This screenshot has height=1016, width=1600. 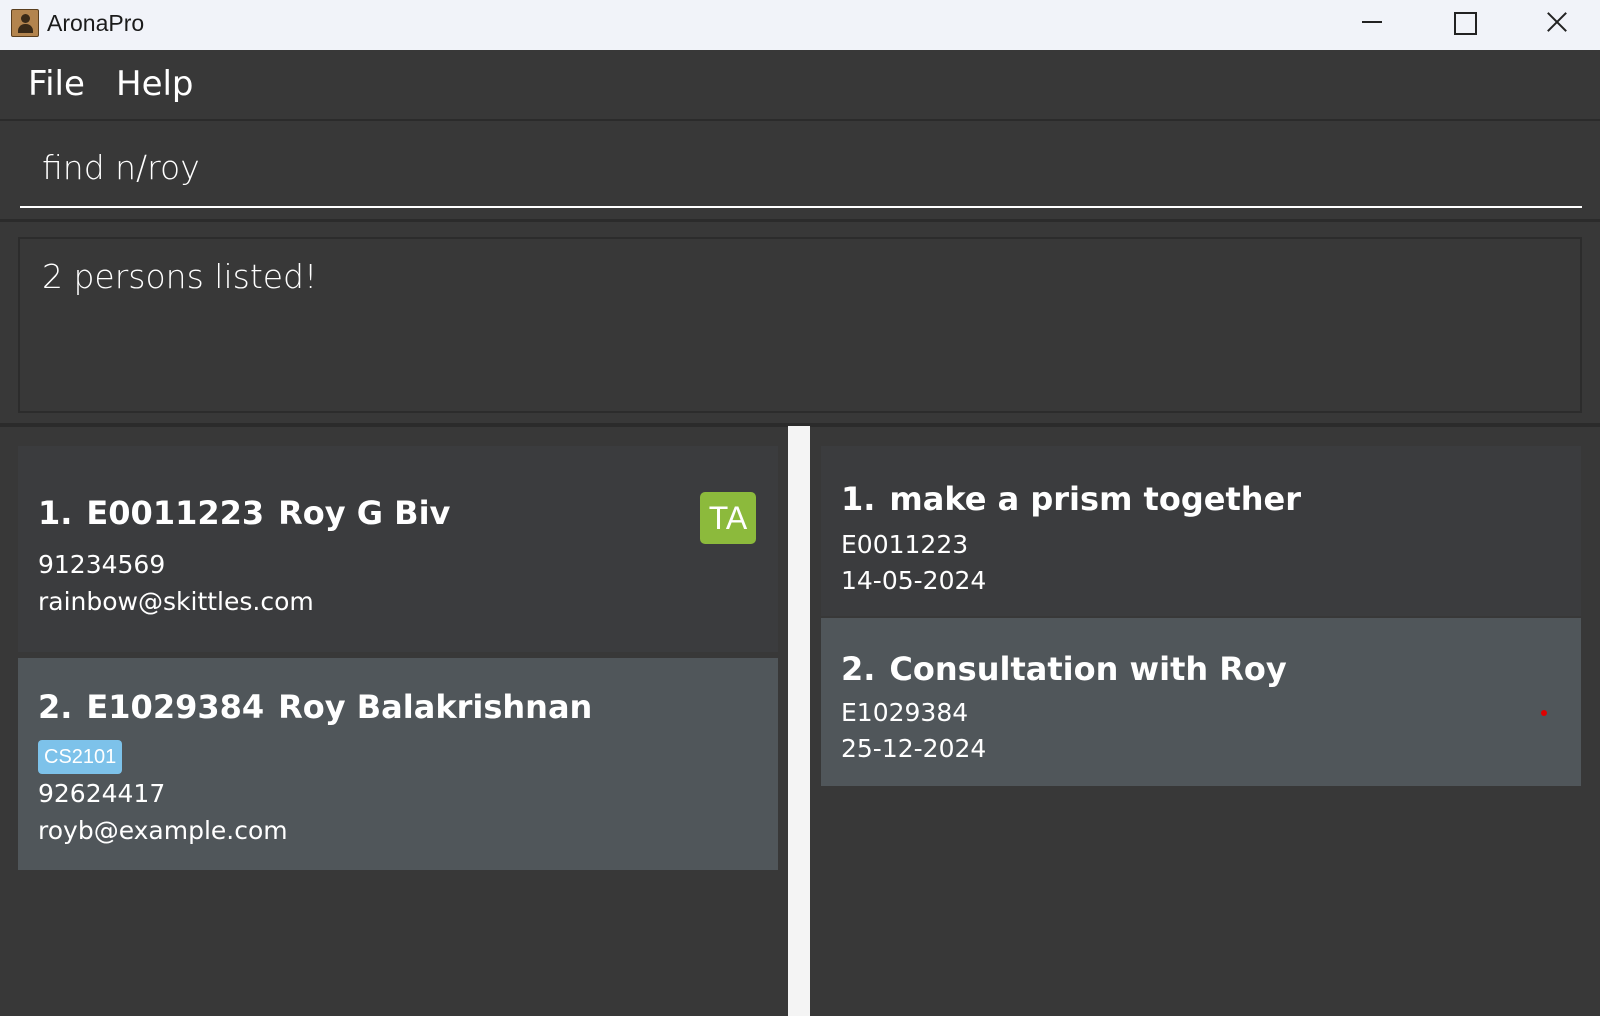 What do you see at coordinates (728, 518) in the screenshot?
I see `ta-badge: TA` at bounding box center [728, 518].